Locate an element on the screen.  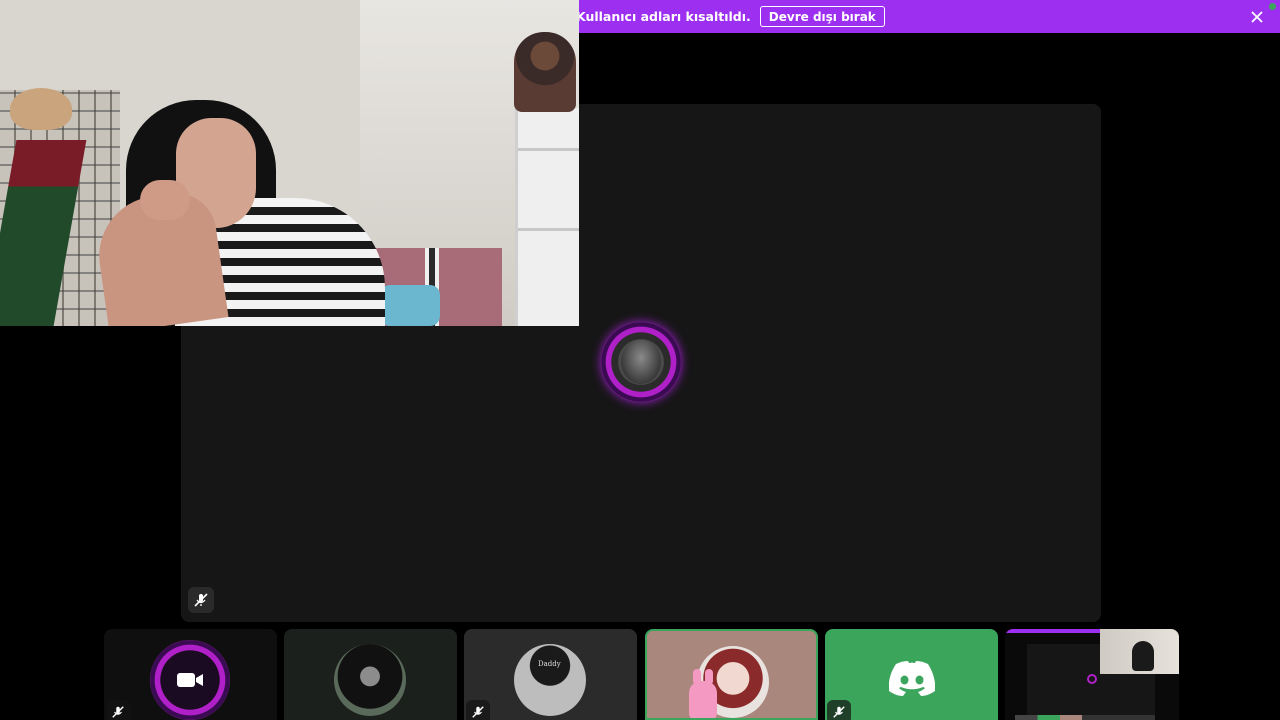
preview-avatar is located at coordinates (1092, 679).